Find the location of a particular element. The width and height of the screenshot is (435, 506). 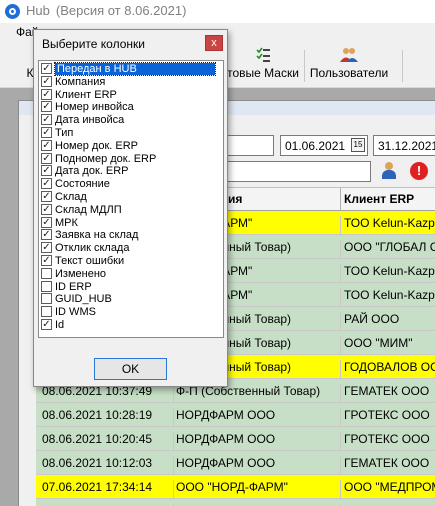

column-option: ✓ Клиент ERP is located at coordinates (131, 94).